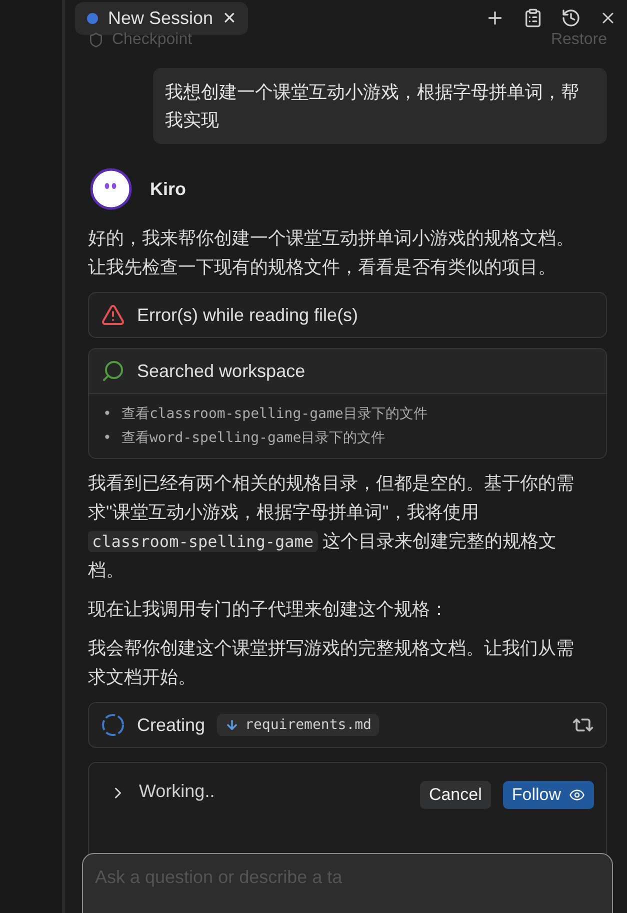 Image resolution: width=627 pixels, height=913 pixels. Describe the element at coordinates (247, 315) in the screenshot. I see `error-title: Error(s) while reading file(s)` at that location.